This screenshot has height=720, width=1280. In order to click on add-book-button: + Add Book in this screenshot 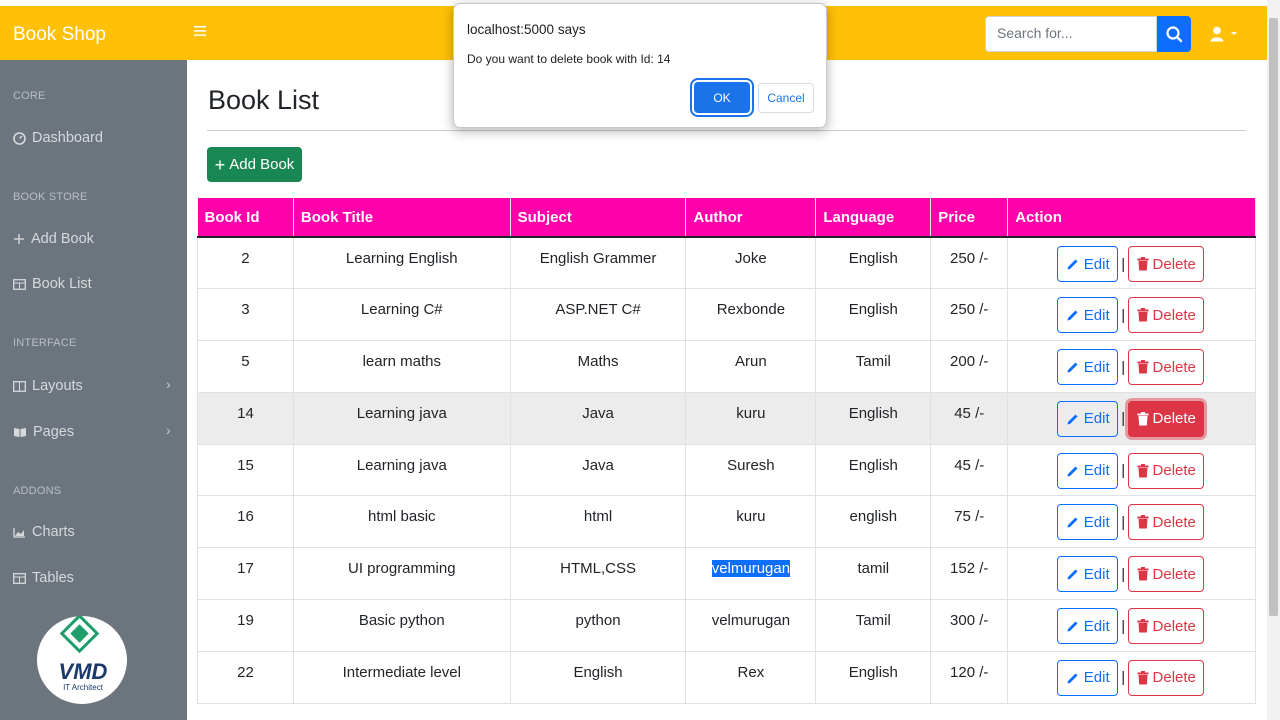, I will do `click(254, 164)`.